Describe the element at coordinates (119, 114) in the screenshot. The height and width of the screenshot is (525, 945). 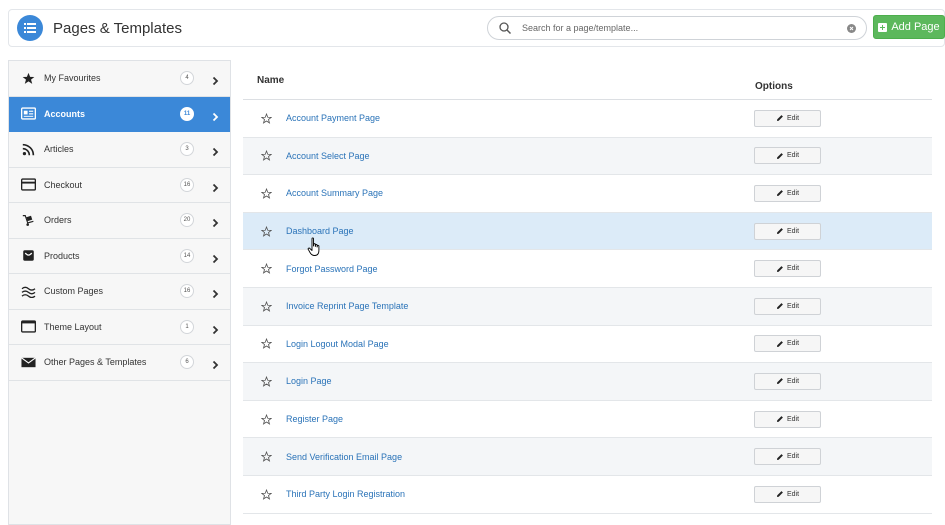
I see `sidebar-item-accounts: Accounts 11` at that location.